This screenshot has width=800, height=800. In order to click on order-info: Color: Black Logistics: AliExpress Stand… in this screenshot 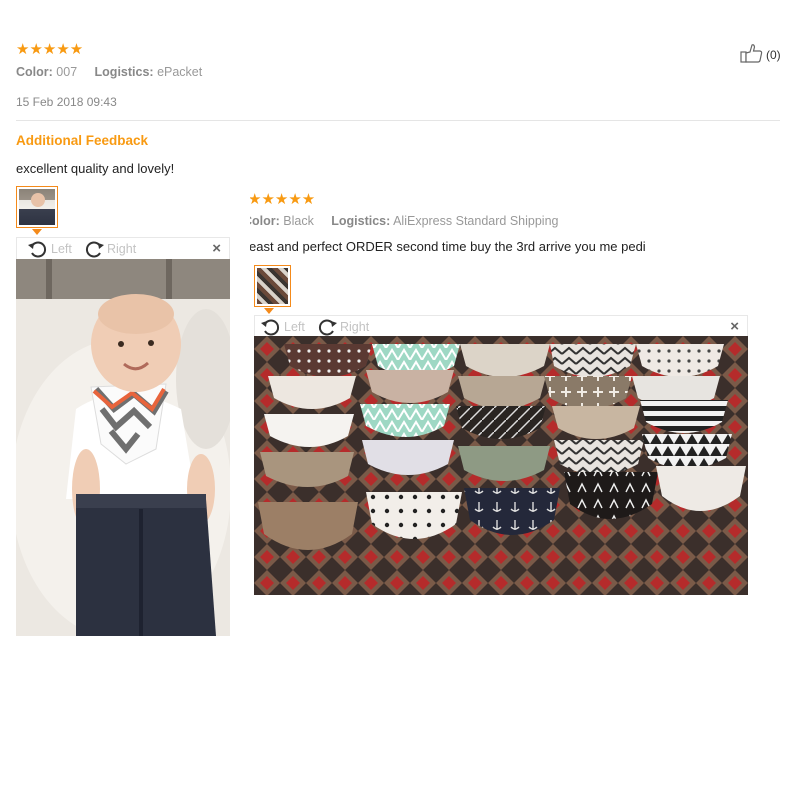, I will do `click(404, 221)`.